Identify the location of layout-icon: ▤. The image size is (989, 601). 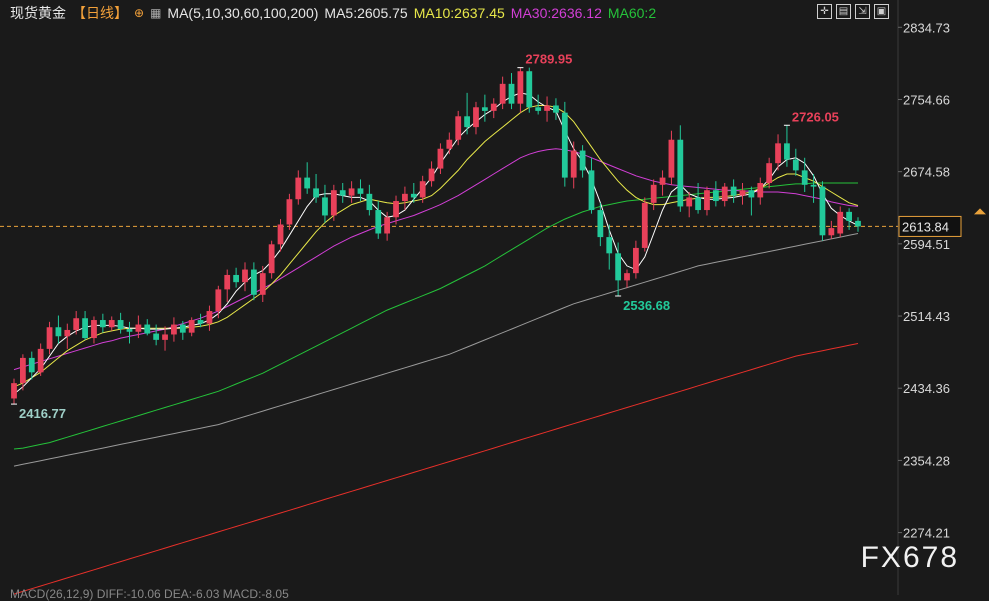
(843, 11).